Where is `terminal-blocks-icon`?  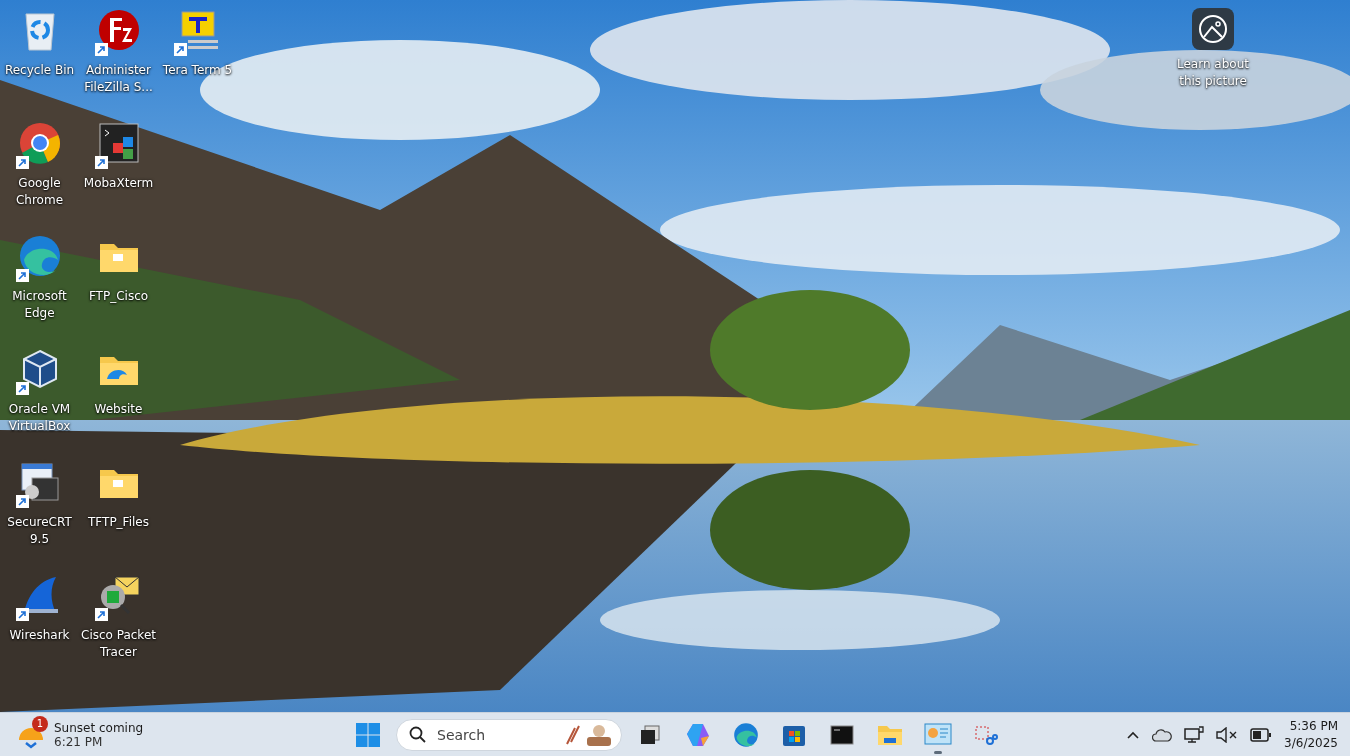
terminal-blocks-icon is located at coordinates (118, 143).